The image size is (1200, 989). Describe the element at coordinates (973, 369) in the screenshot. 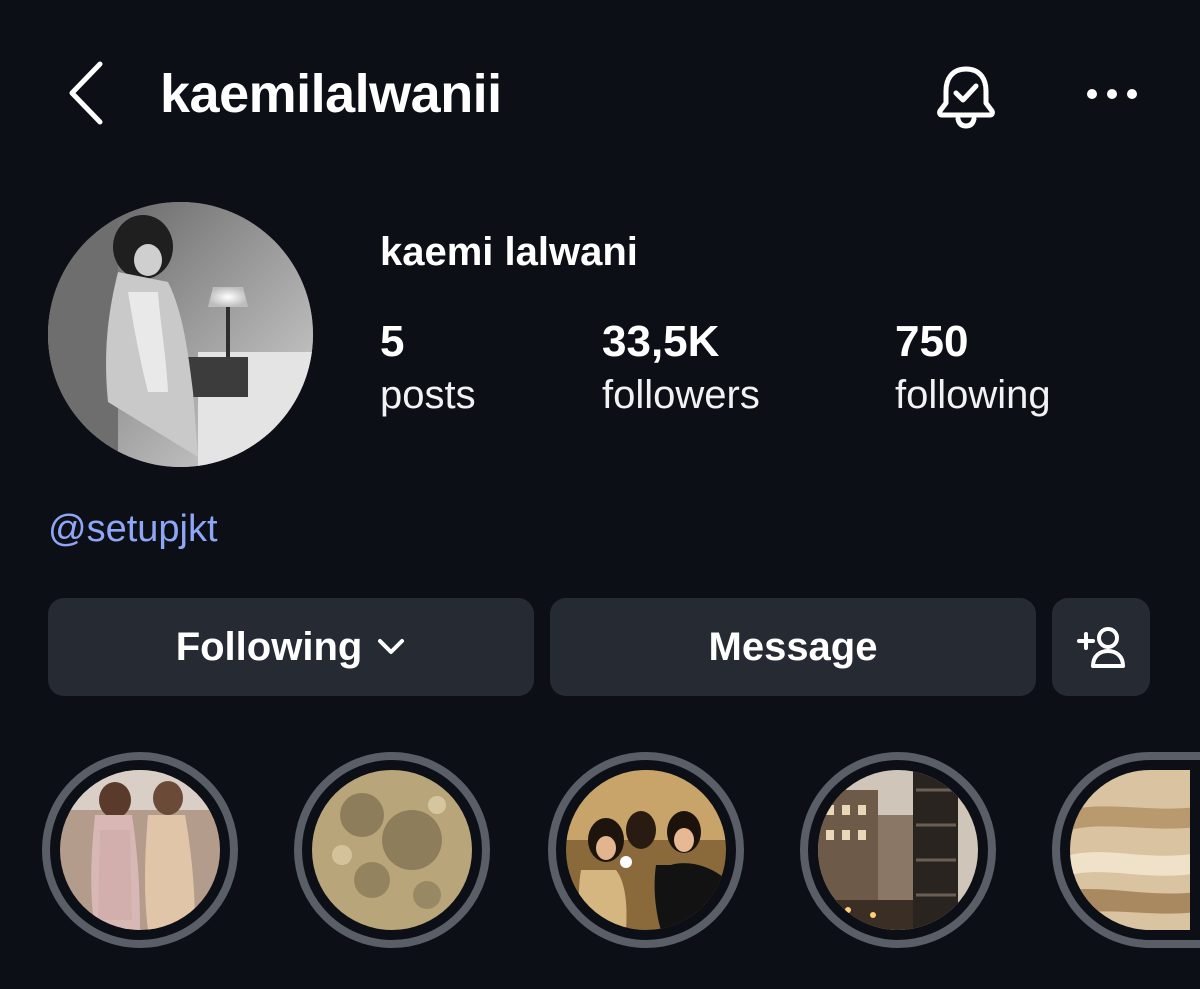

I see `following-stat: 750 following` at that location.